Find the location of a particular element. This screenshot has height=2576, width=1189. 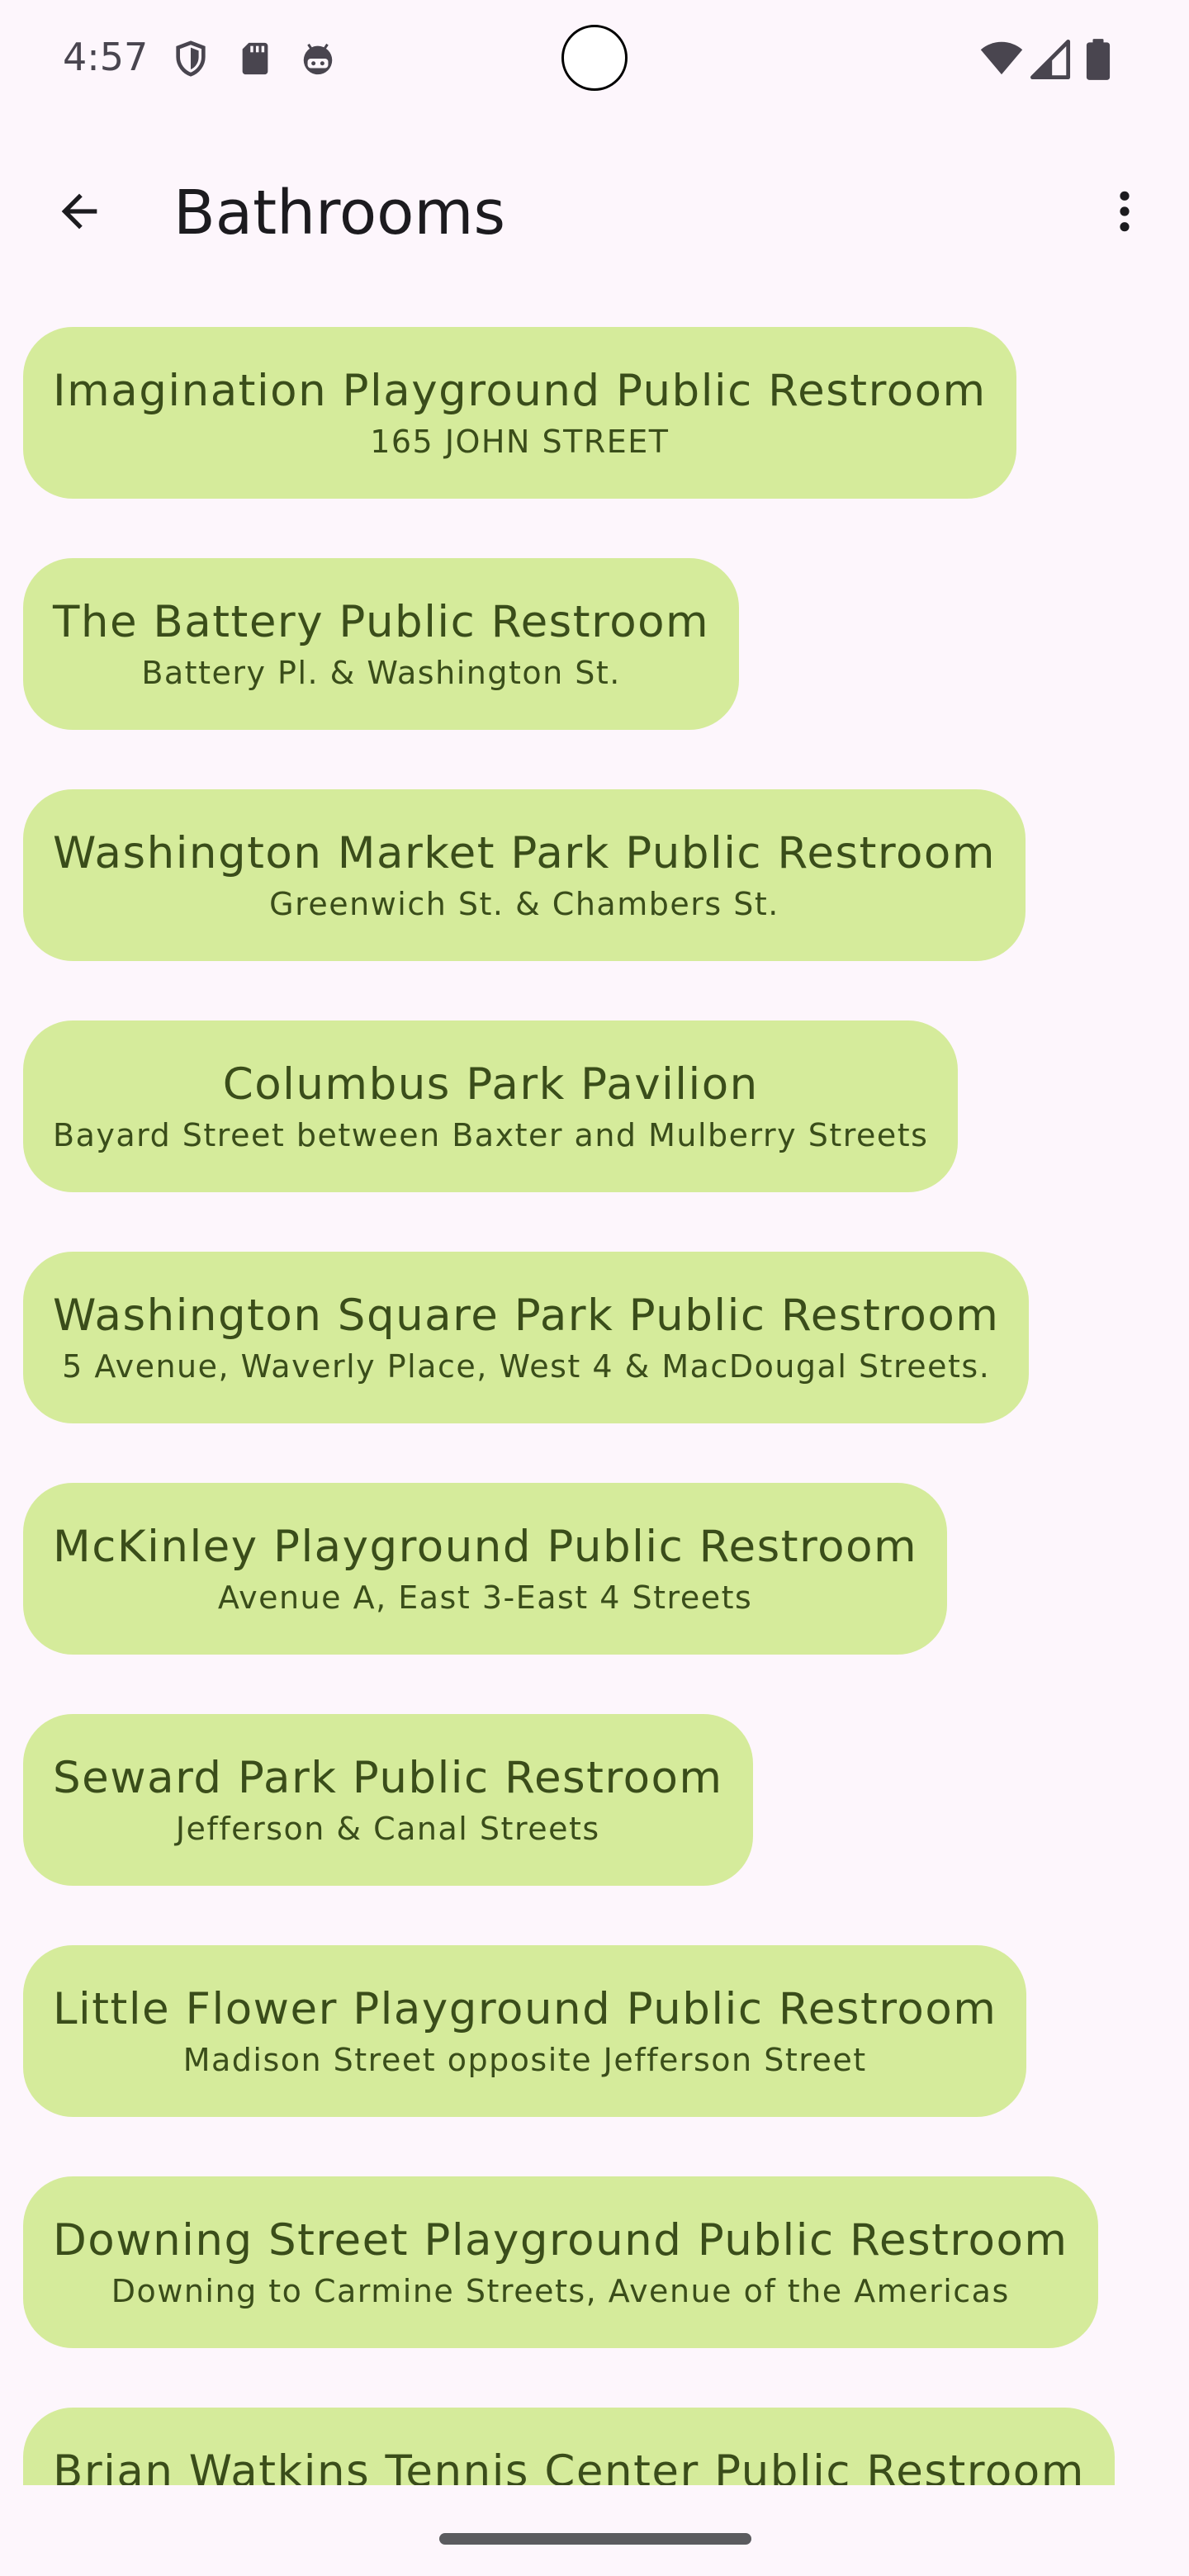

restroom-address: Battery Pl. & Washington St. is located at coordinates (381, 673).